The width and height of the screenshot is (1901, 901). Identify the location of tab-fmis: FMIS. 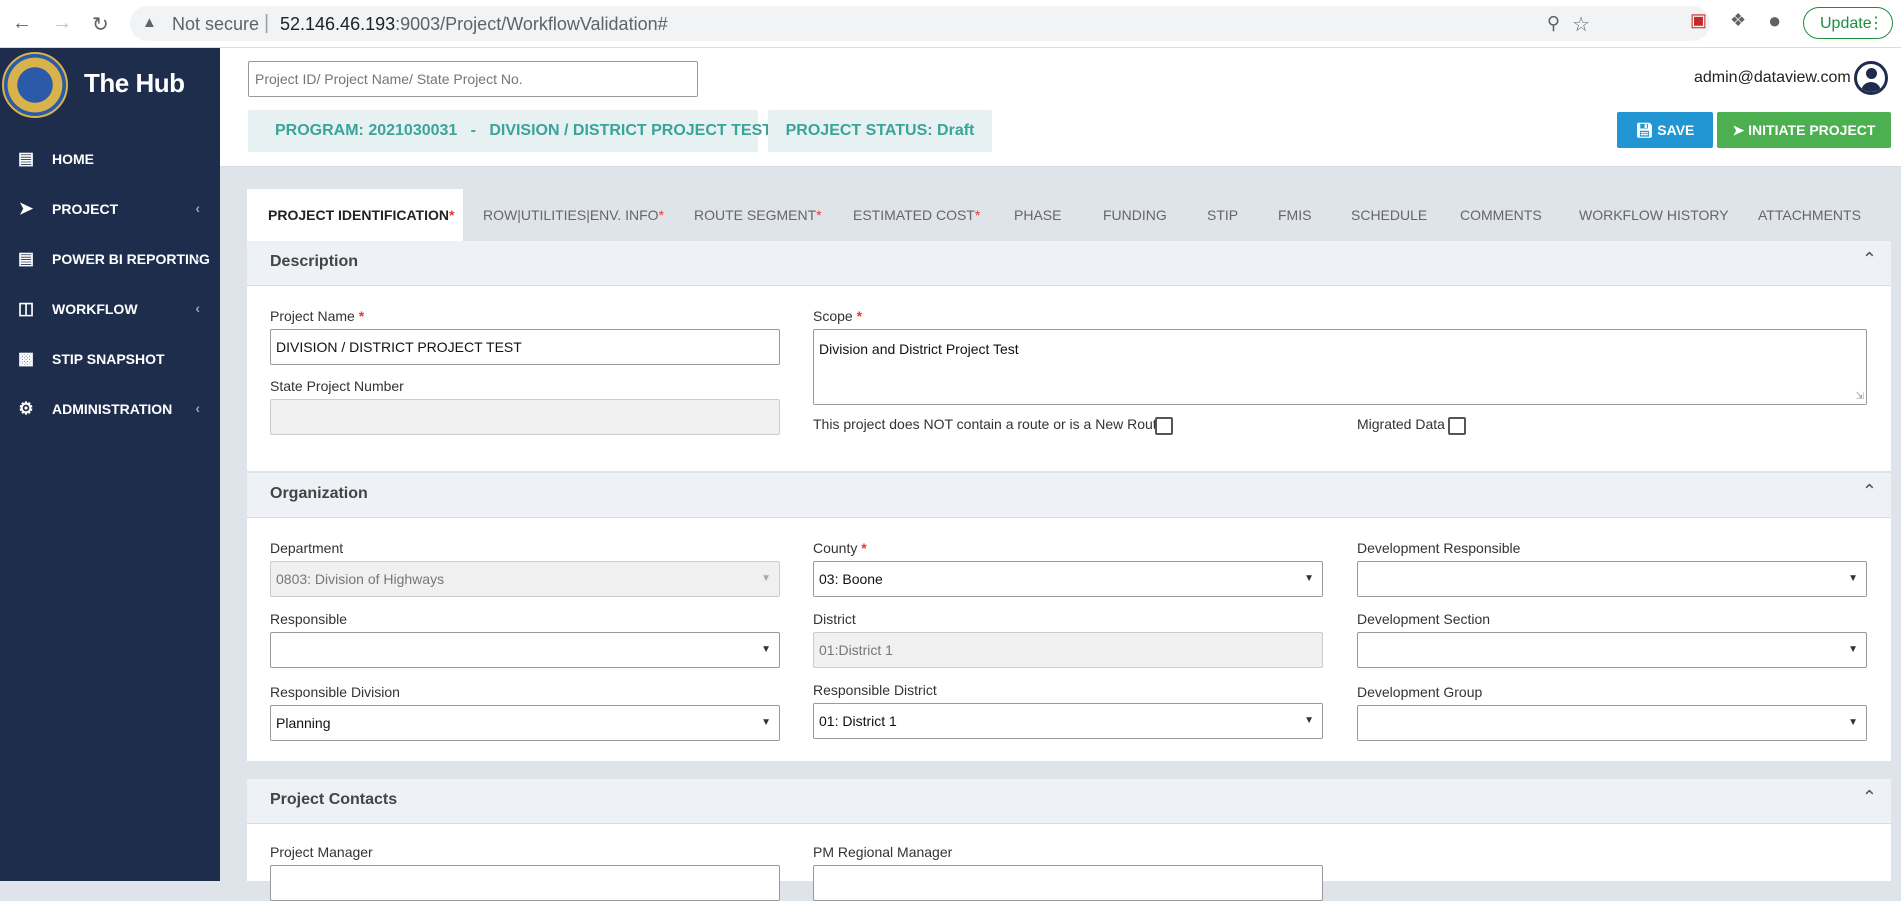
(1294, 215).